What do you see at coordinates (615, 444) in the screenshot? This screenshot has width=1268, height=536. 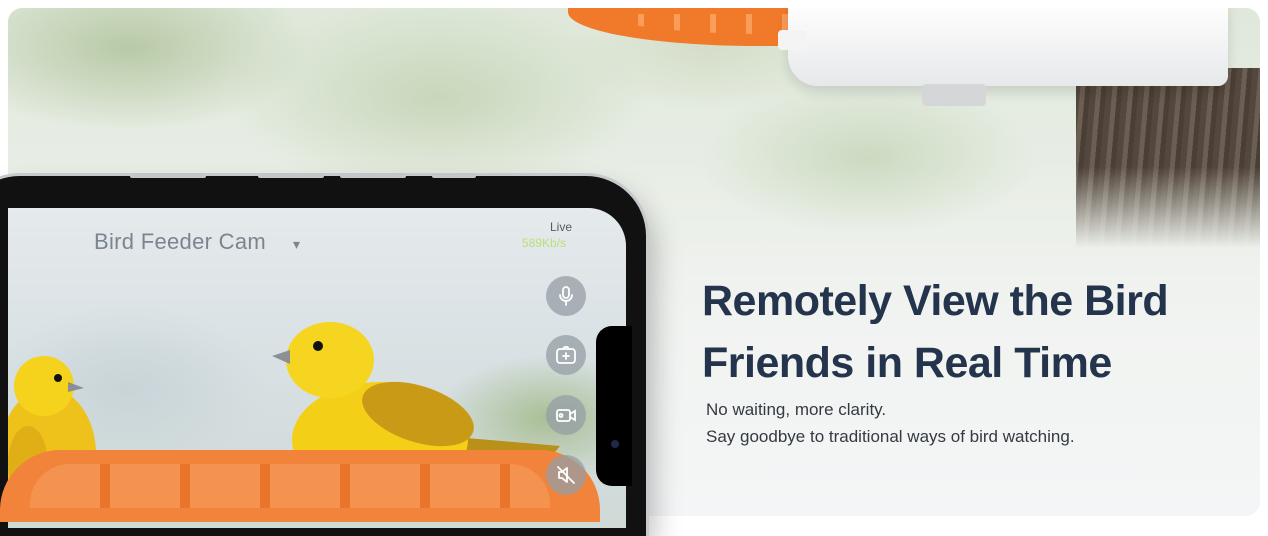 I see `front-camera` at bounding box center [615, 444].